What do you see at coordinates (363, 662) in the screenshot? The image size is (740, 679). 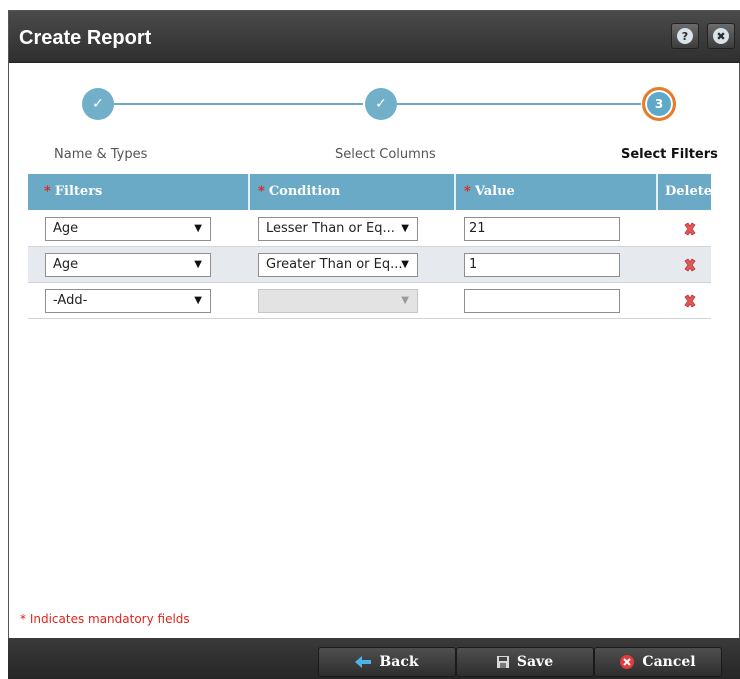 I see `arrow-left-icon` at bounding box center [363, 662].